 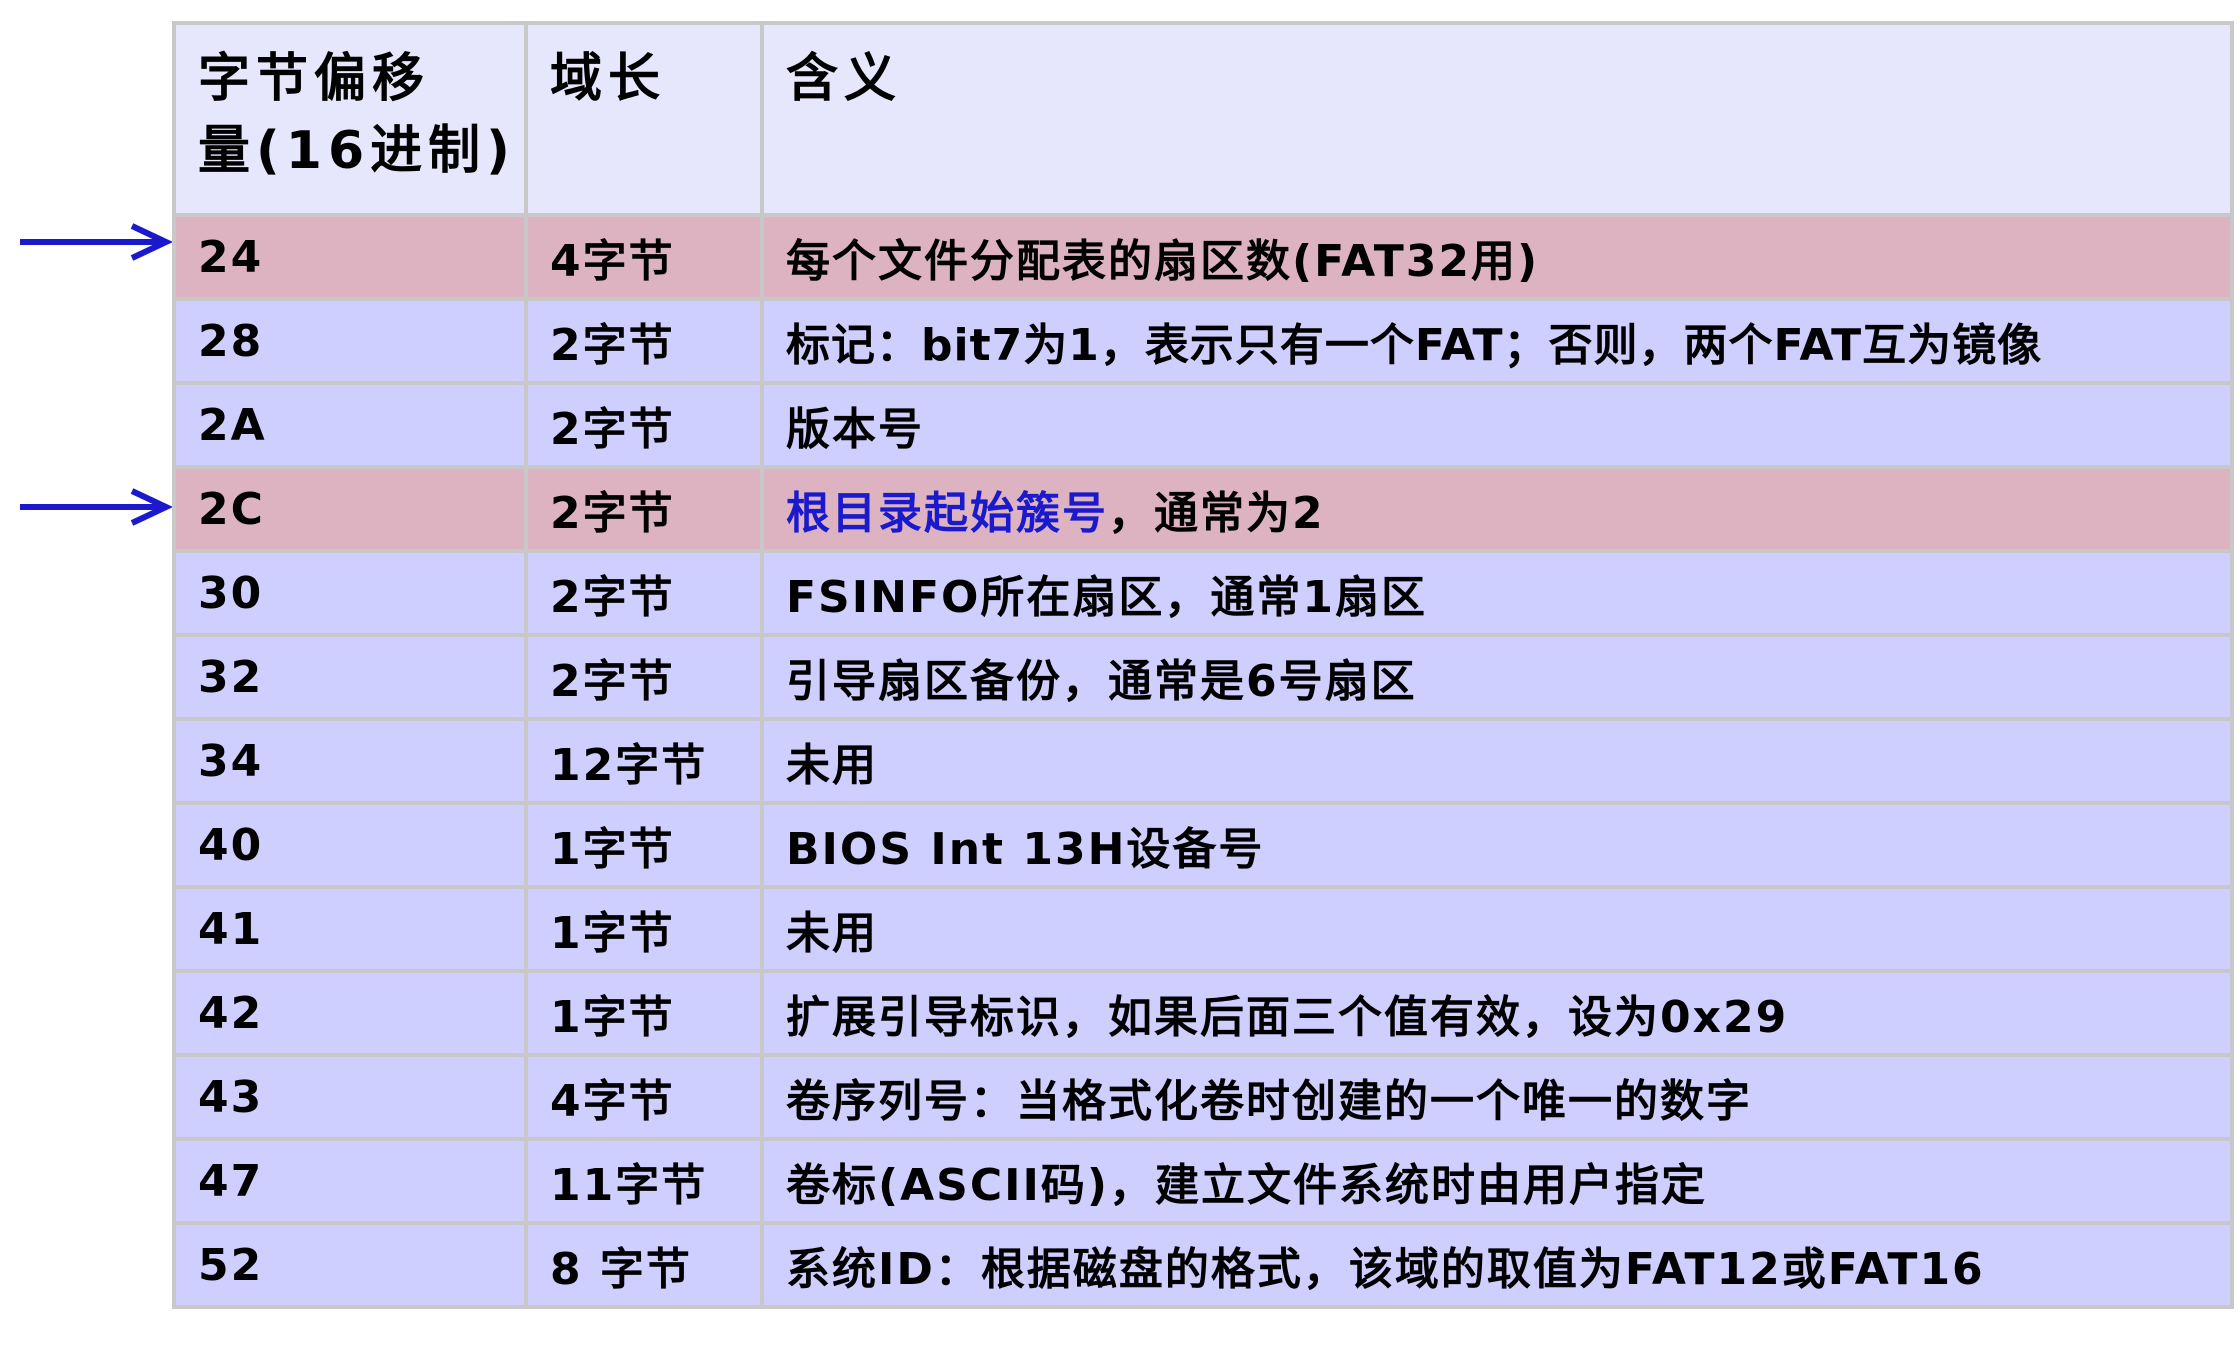 I want to click on cell-offset: 32, so click(x=350, y=677).